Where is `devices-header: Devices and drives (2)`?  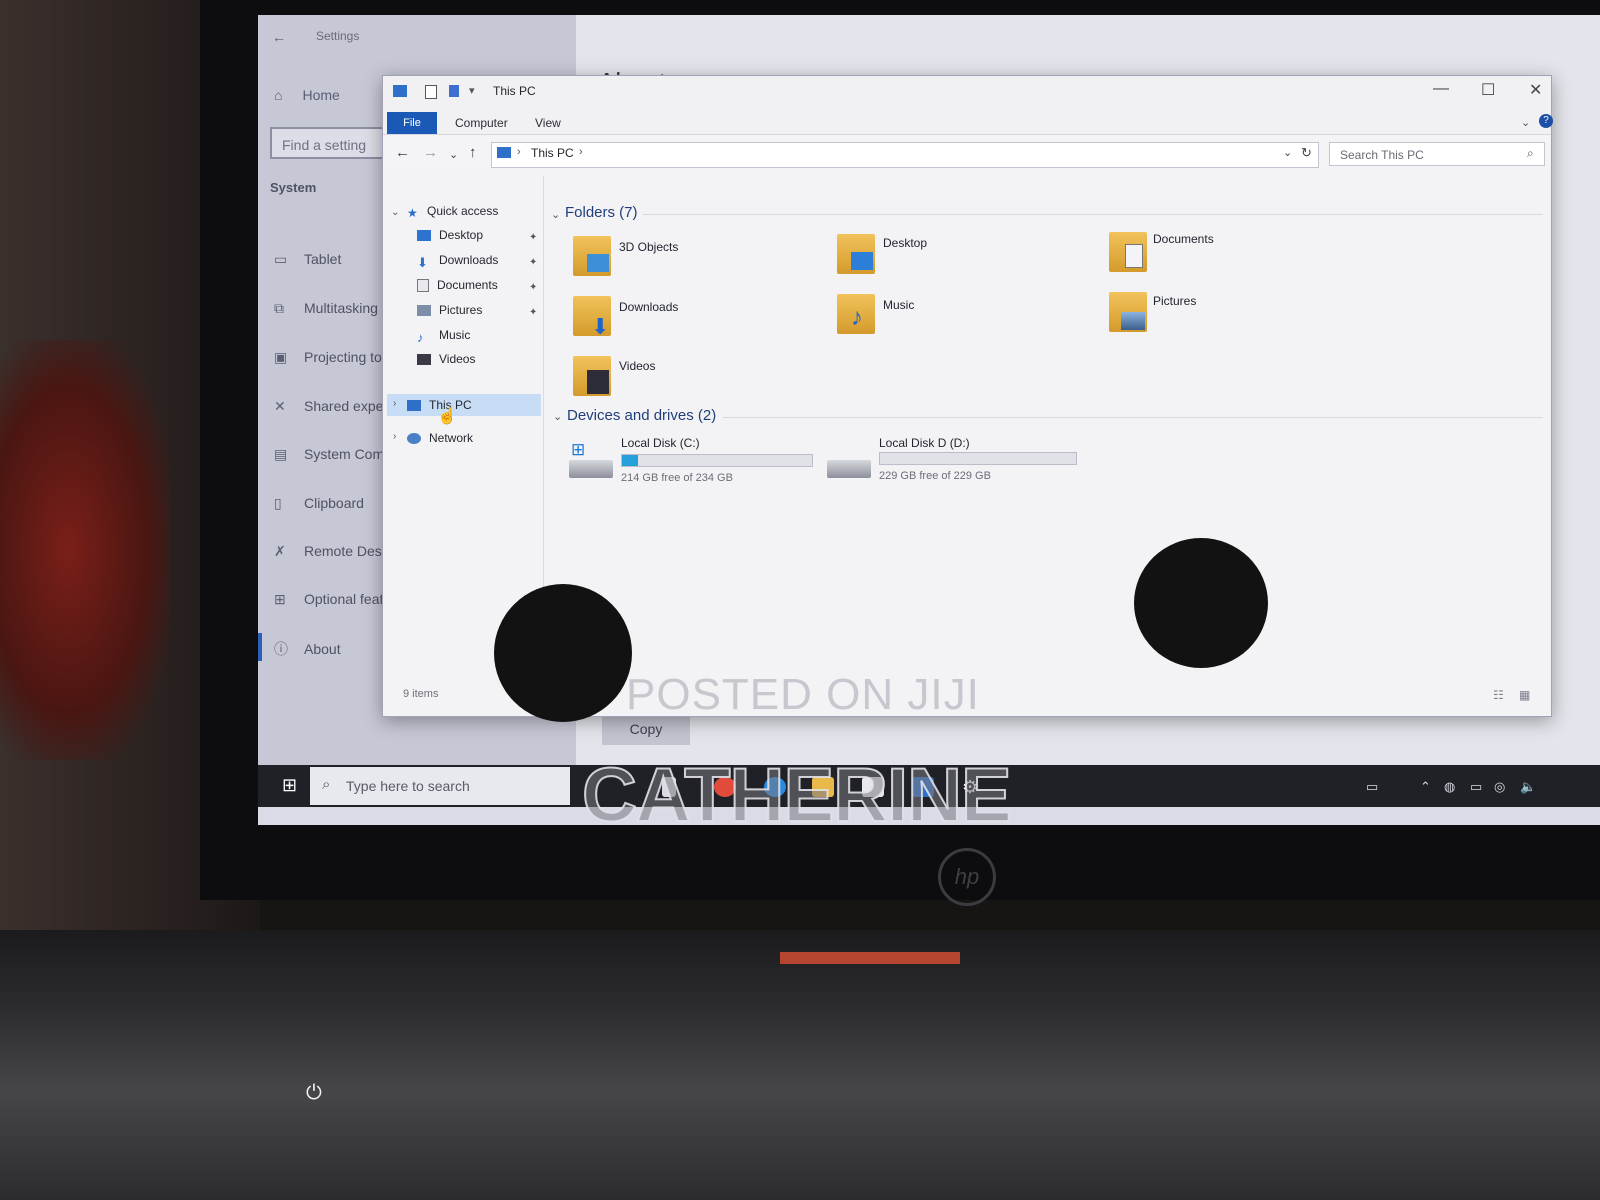
devices-header: Devices and drives (2) is located at coordinates (641, 415).